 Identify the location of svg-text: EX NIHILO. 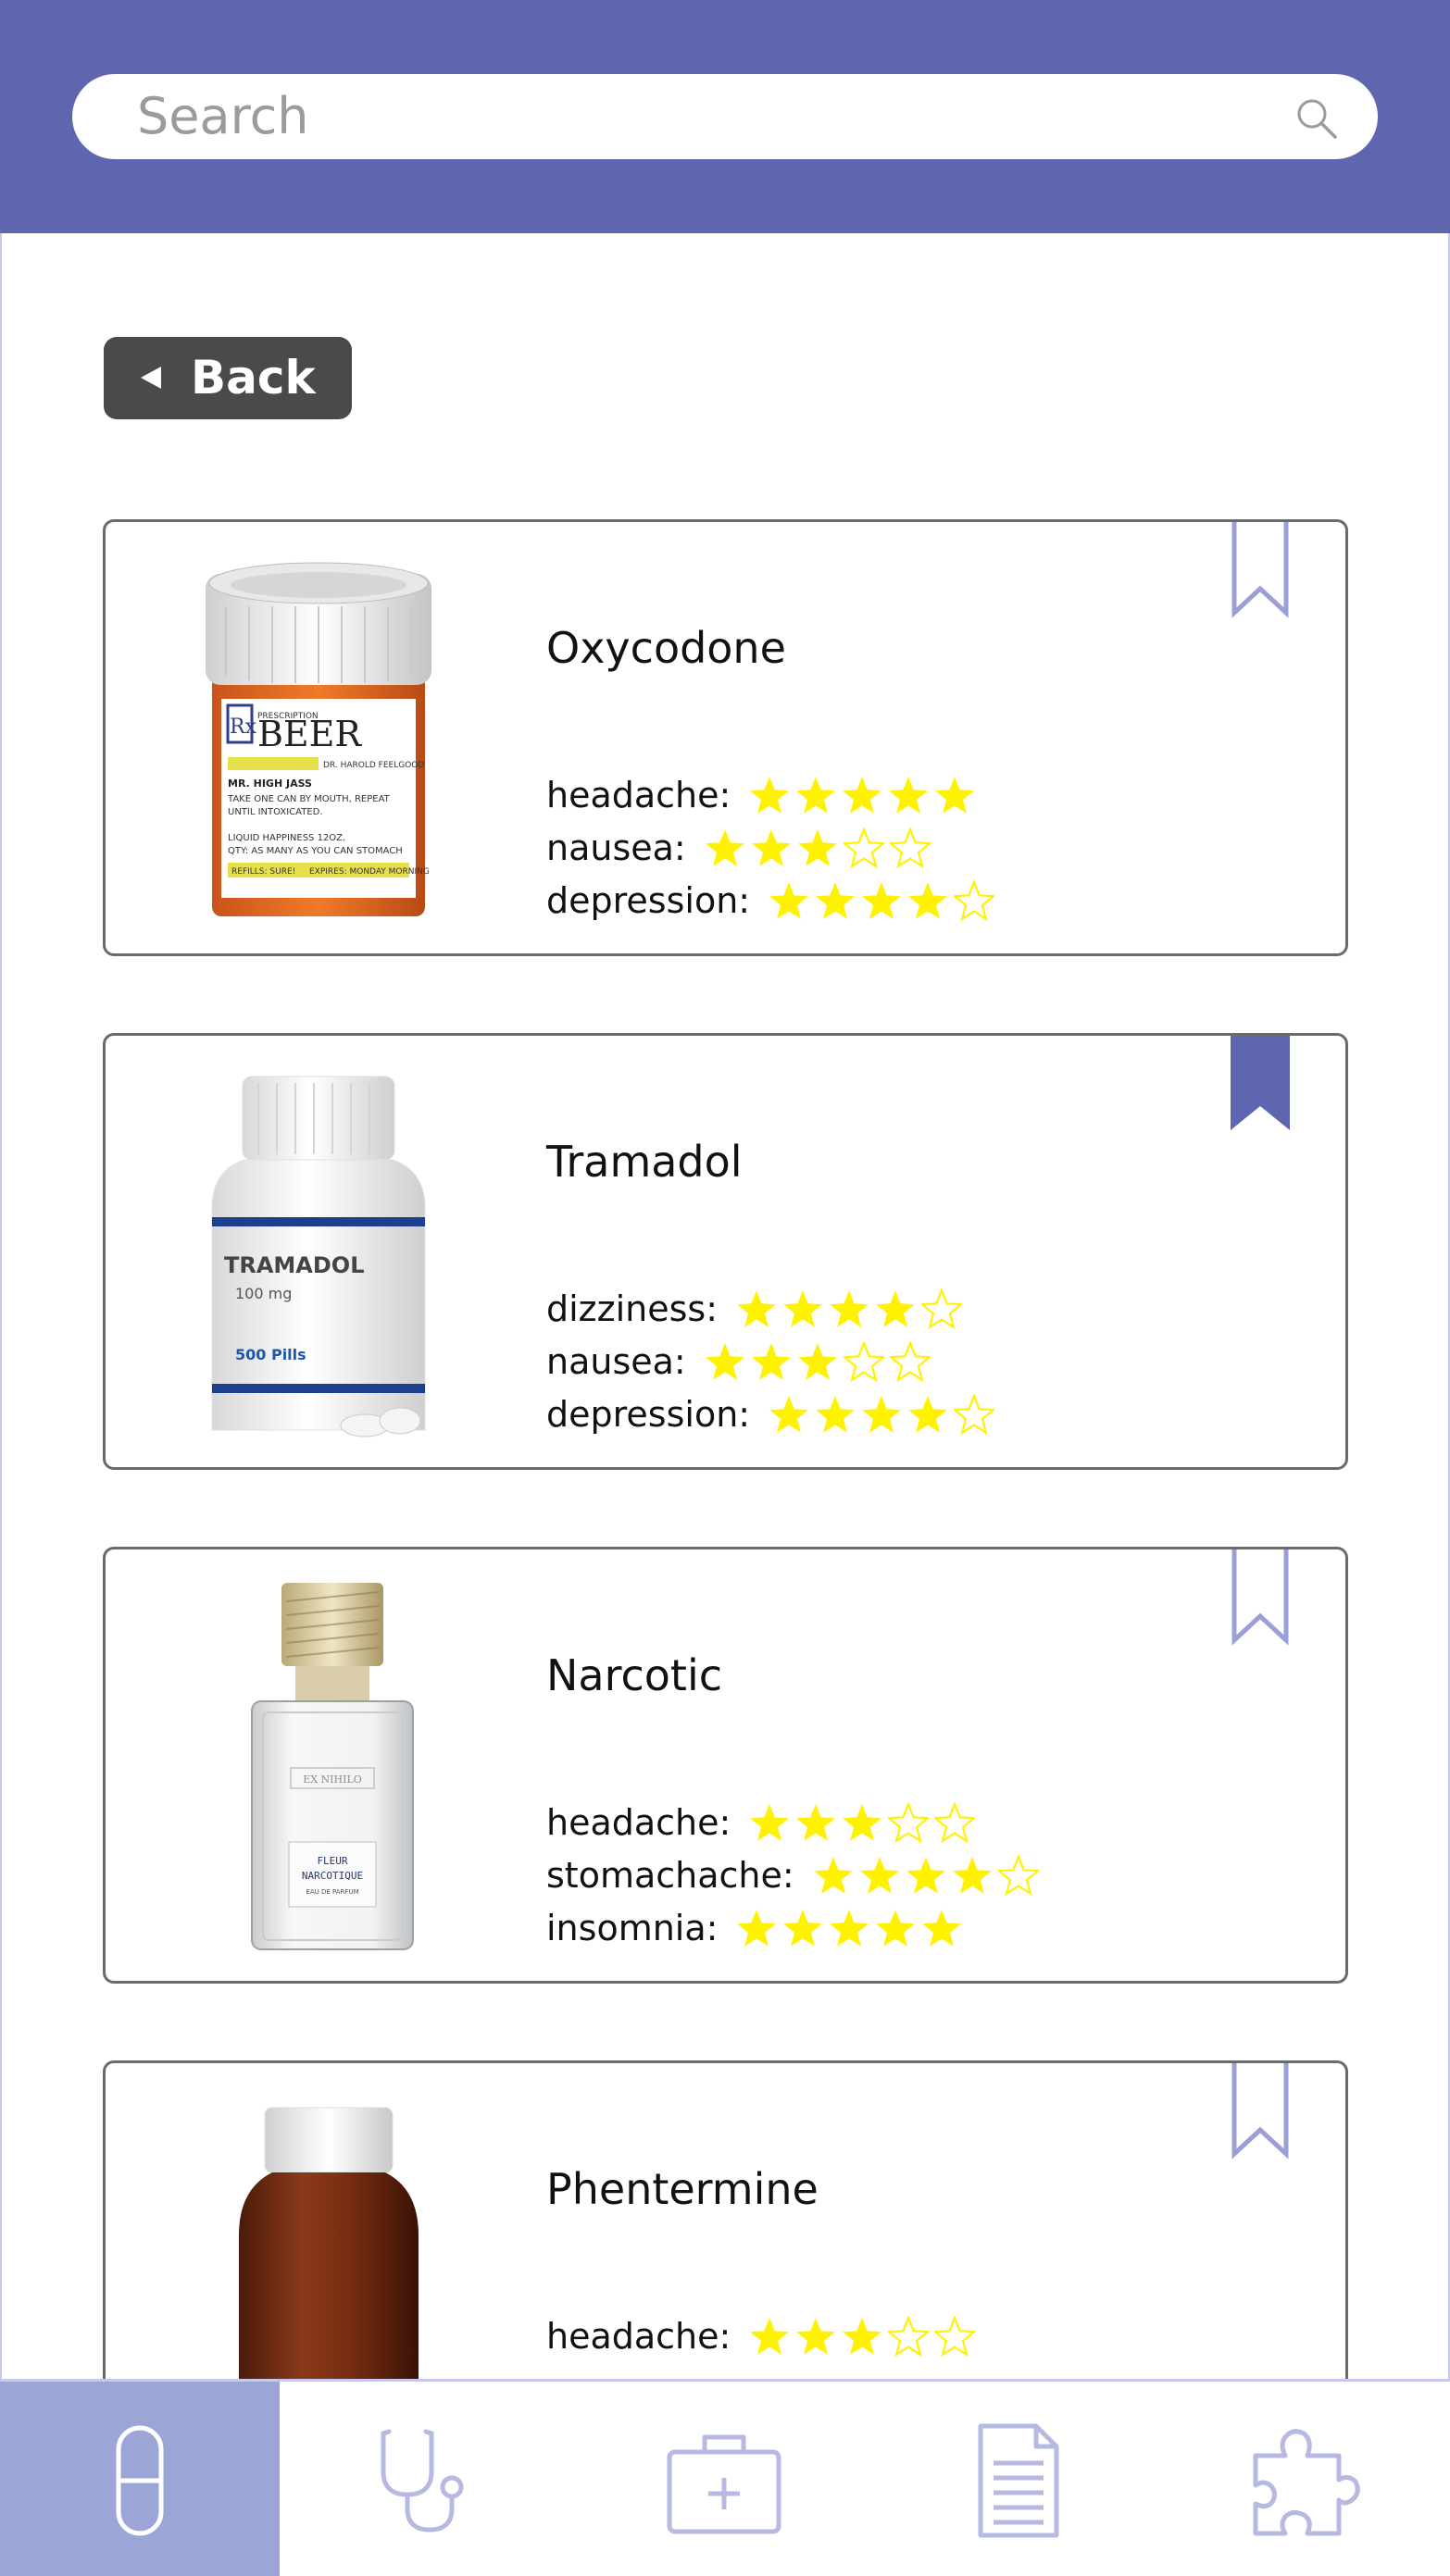
(332, 1779).